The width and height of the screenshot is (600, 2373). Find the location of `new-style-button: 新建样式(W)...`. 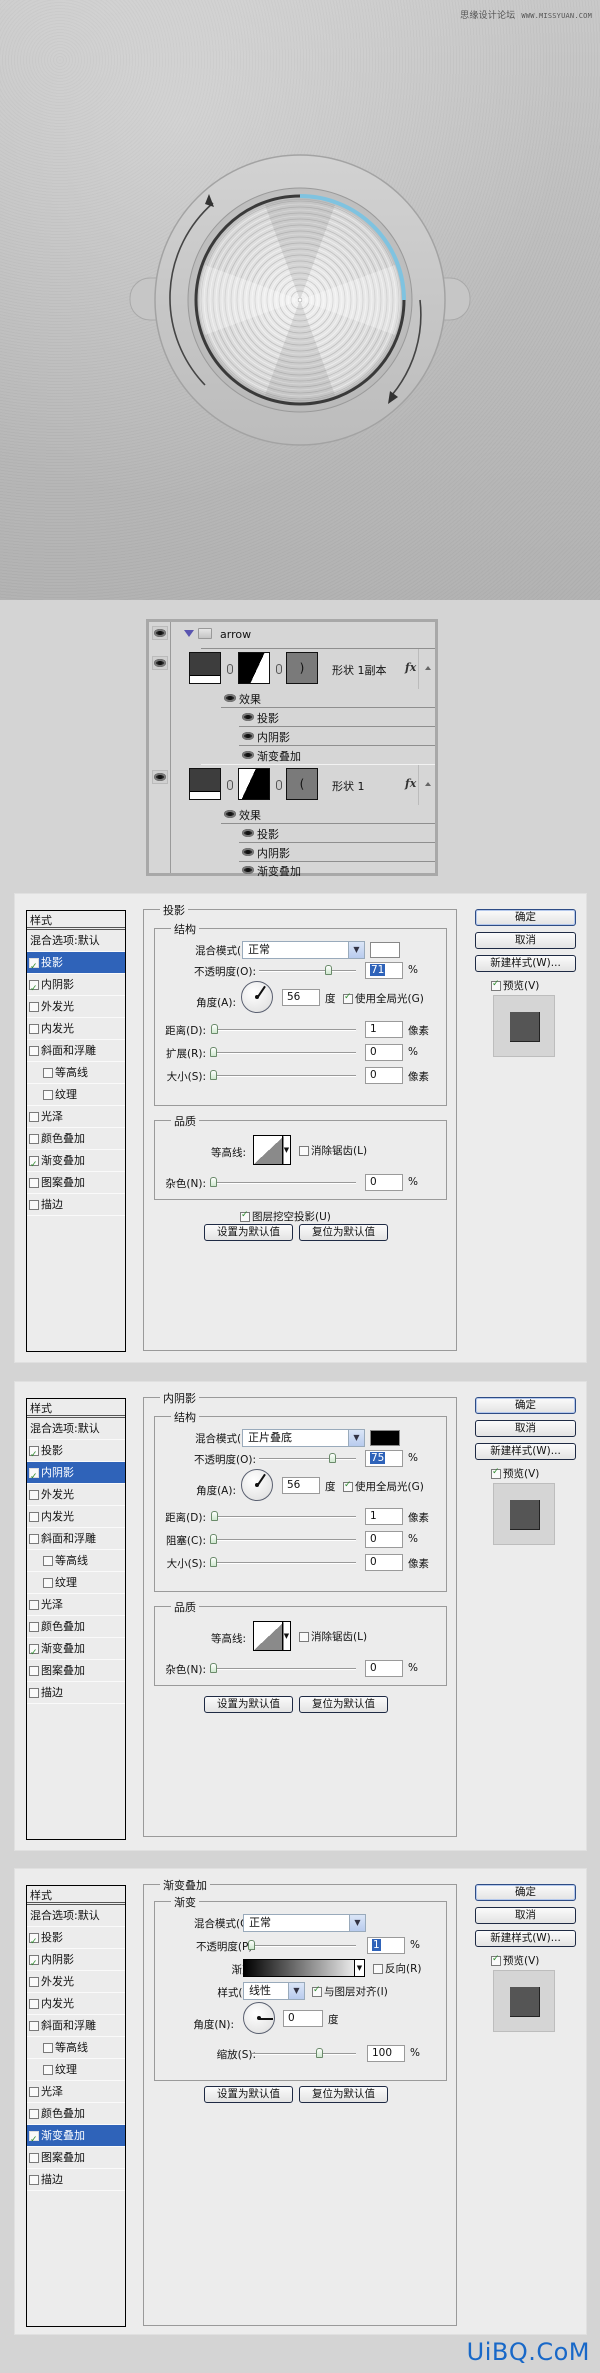

new-style-button: 新建样式(W)... is located at coordinates (525, 963).